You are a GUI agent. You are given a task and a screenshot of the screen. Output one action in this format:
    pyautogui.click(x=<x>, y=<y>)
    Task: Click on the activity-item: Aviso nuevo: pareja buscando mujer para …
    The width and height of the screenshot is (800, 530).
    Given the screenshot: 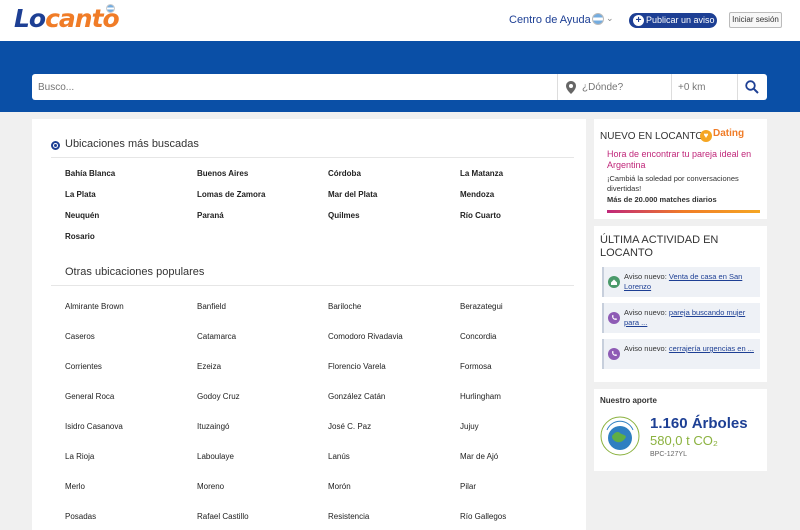 What is the action you would take?
    pyautogui.click(x=681, y=318)
    